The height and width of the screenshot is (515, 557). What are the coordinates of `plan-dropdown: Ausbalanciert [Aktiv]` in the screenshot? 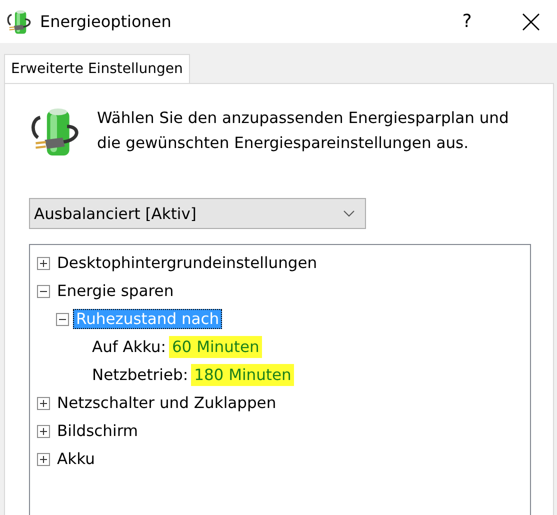 It's located at (197, 213).